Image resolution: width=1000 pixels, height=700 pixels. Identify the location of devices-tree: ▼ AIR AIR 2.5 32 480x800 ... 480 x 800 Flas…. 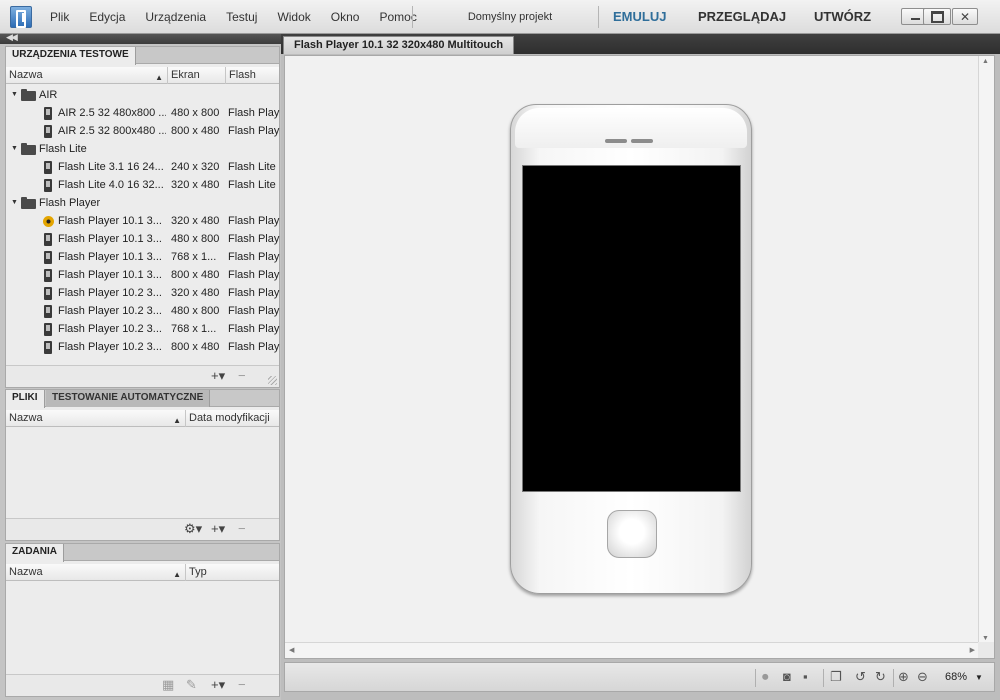
(142, 221).